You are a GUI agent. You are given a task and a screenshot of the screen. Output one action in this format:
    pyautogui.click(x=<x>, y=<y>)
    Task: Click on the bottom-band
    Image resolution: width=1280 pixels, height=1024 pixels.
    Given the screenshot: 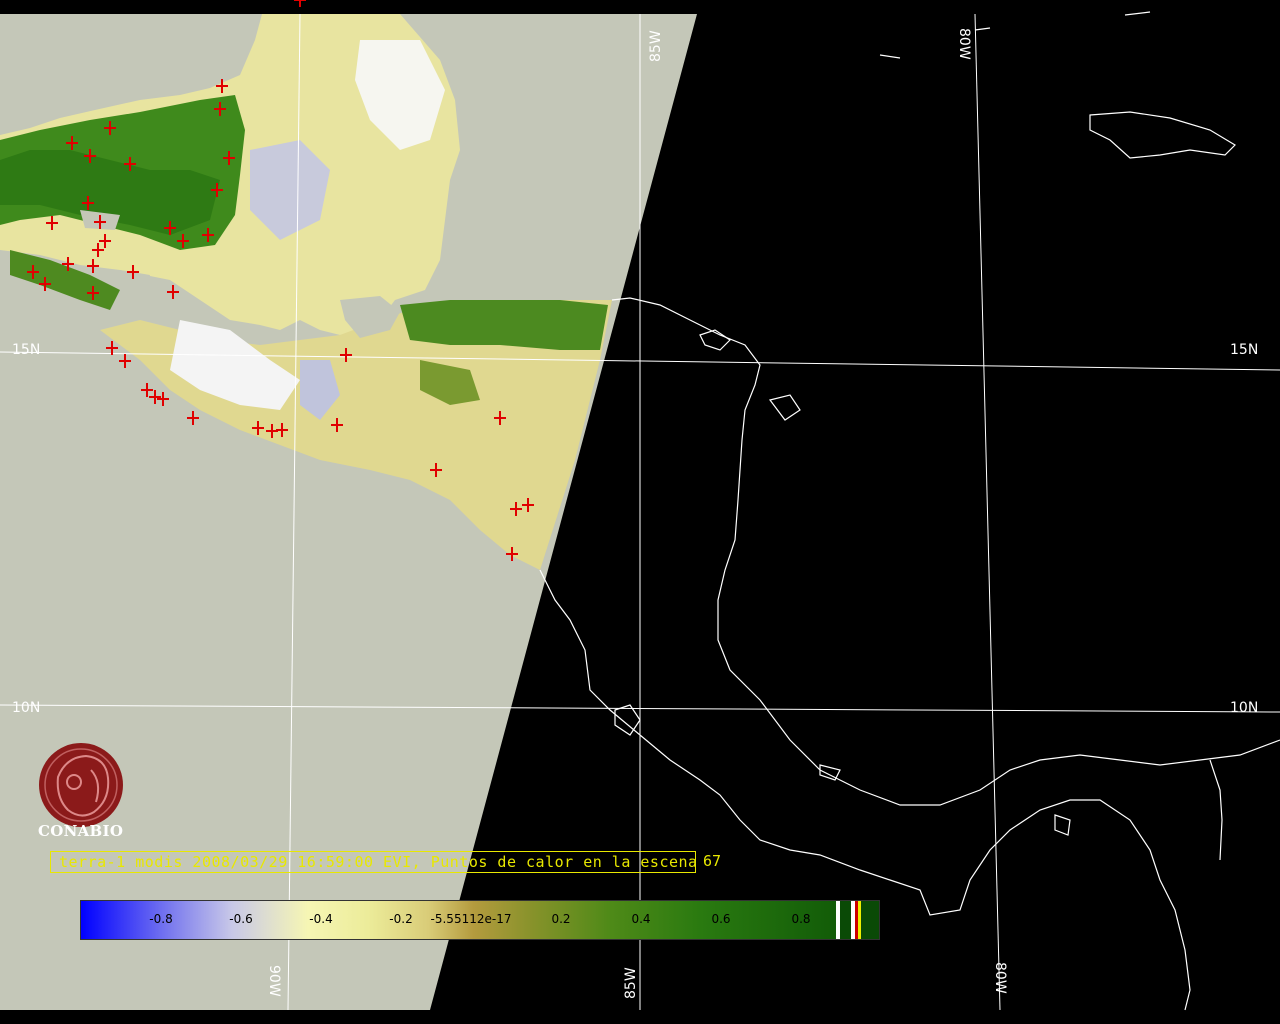 What is the action you would take?
    pyautogui.click(x=640, y=1017)
    